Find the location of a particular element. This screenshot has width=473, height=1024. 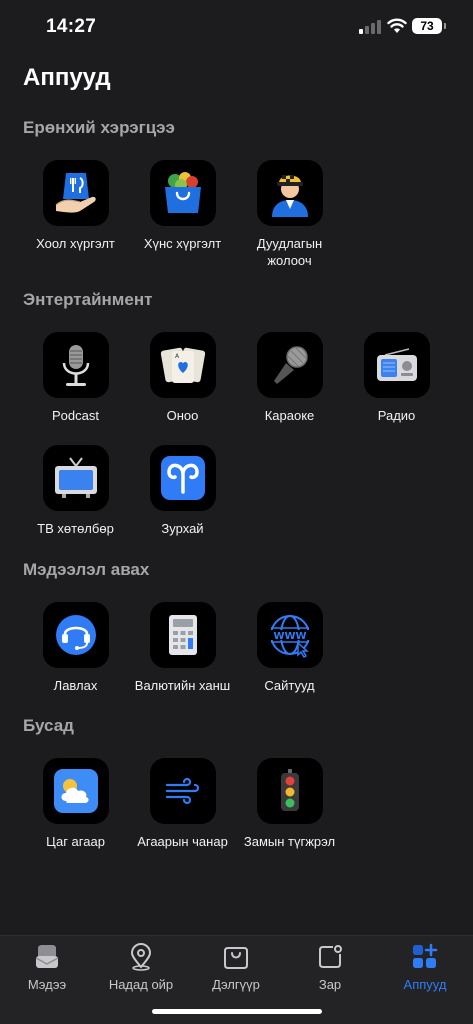

app-label: Хүнс хүргэлт is located at coordinates (182, 243).